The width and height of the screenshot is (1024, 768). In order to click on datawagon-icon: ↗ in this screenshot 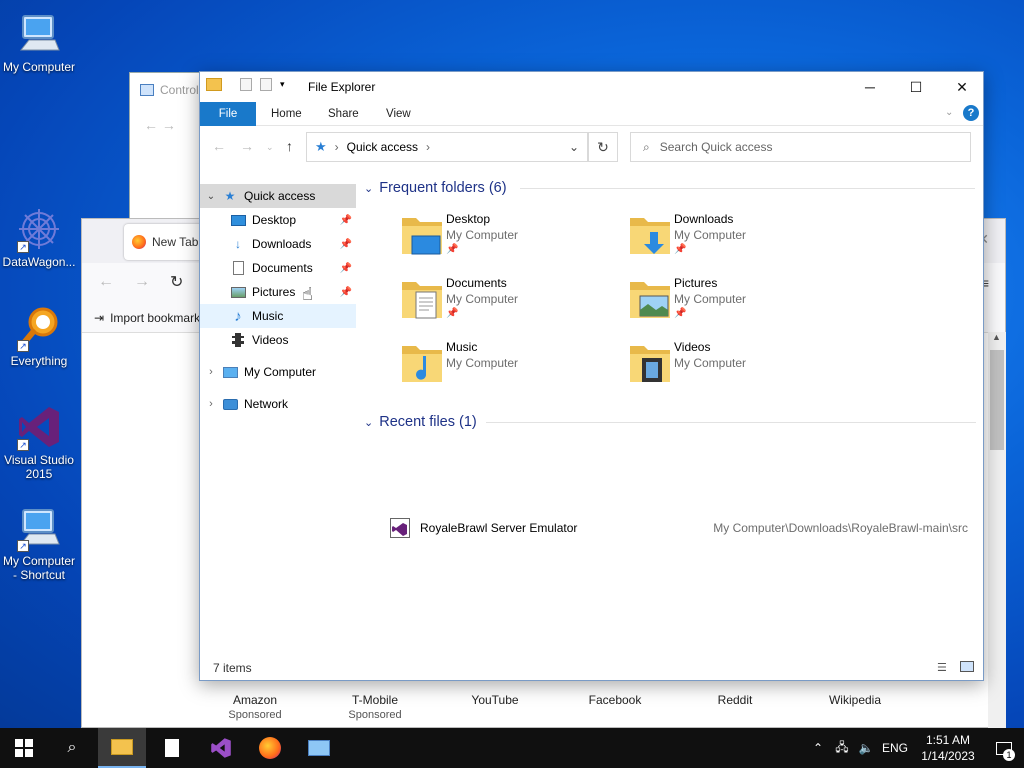, I will do `click(39, 229)`.